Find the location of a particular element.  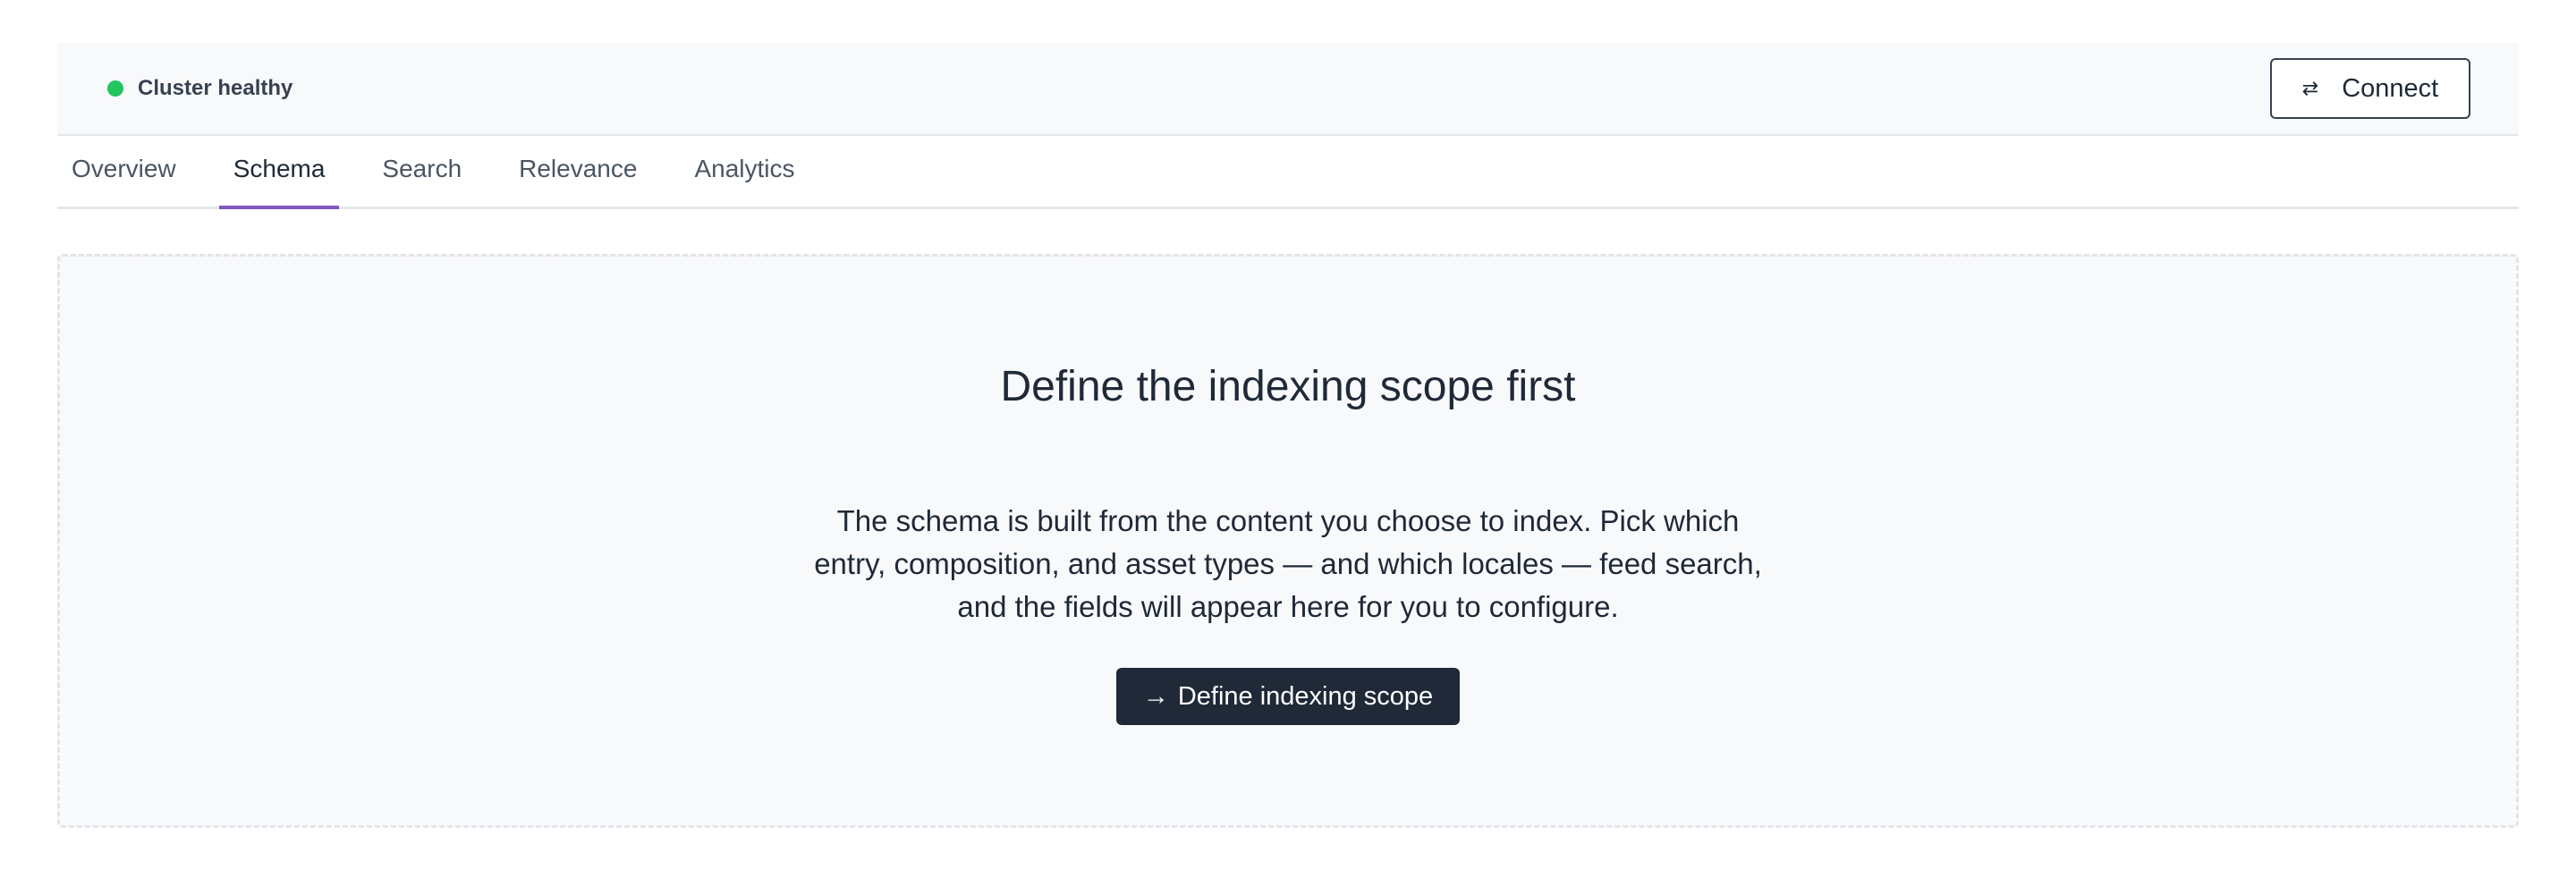

tab-overview: Overview is located at coordinates (124, 171).